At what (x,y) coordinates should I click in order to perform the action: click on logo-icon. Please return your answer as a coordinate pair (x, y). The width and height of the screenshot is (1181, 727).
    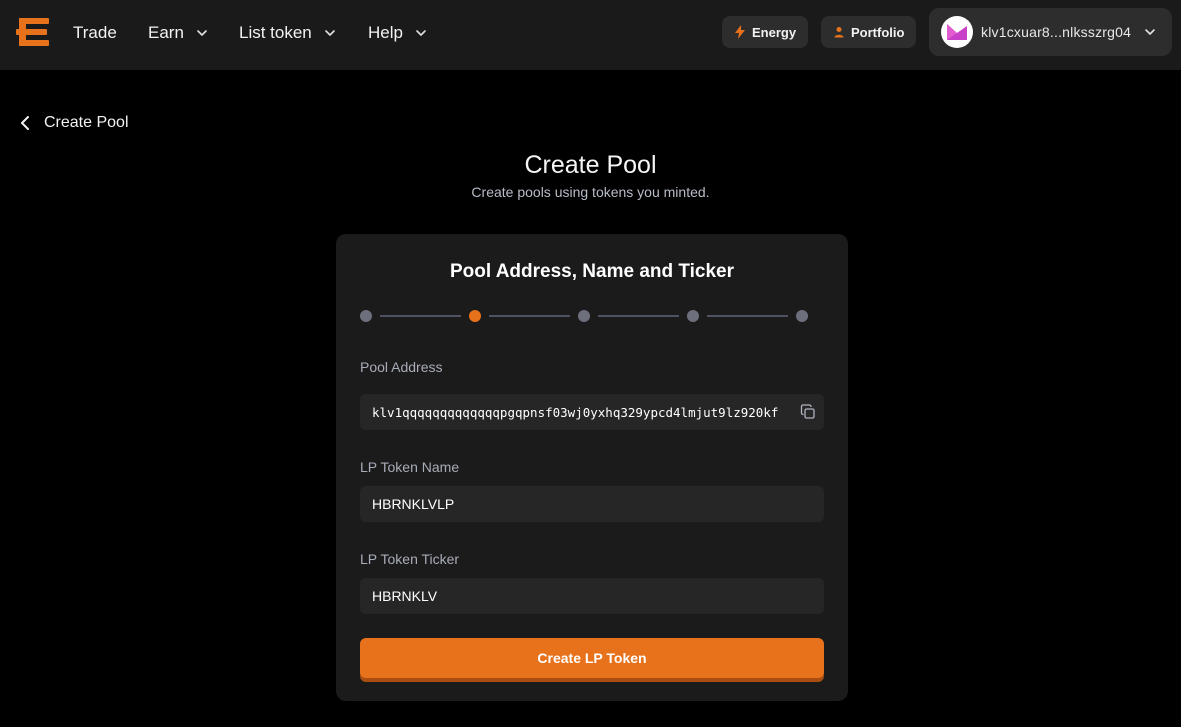
    Looking at the image, I should click on (34, 32).